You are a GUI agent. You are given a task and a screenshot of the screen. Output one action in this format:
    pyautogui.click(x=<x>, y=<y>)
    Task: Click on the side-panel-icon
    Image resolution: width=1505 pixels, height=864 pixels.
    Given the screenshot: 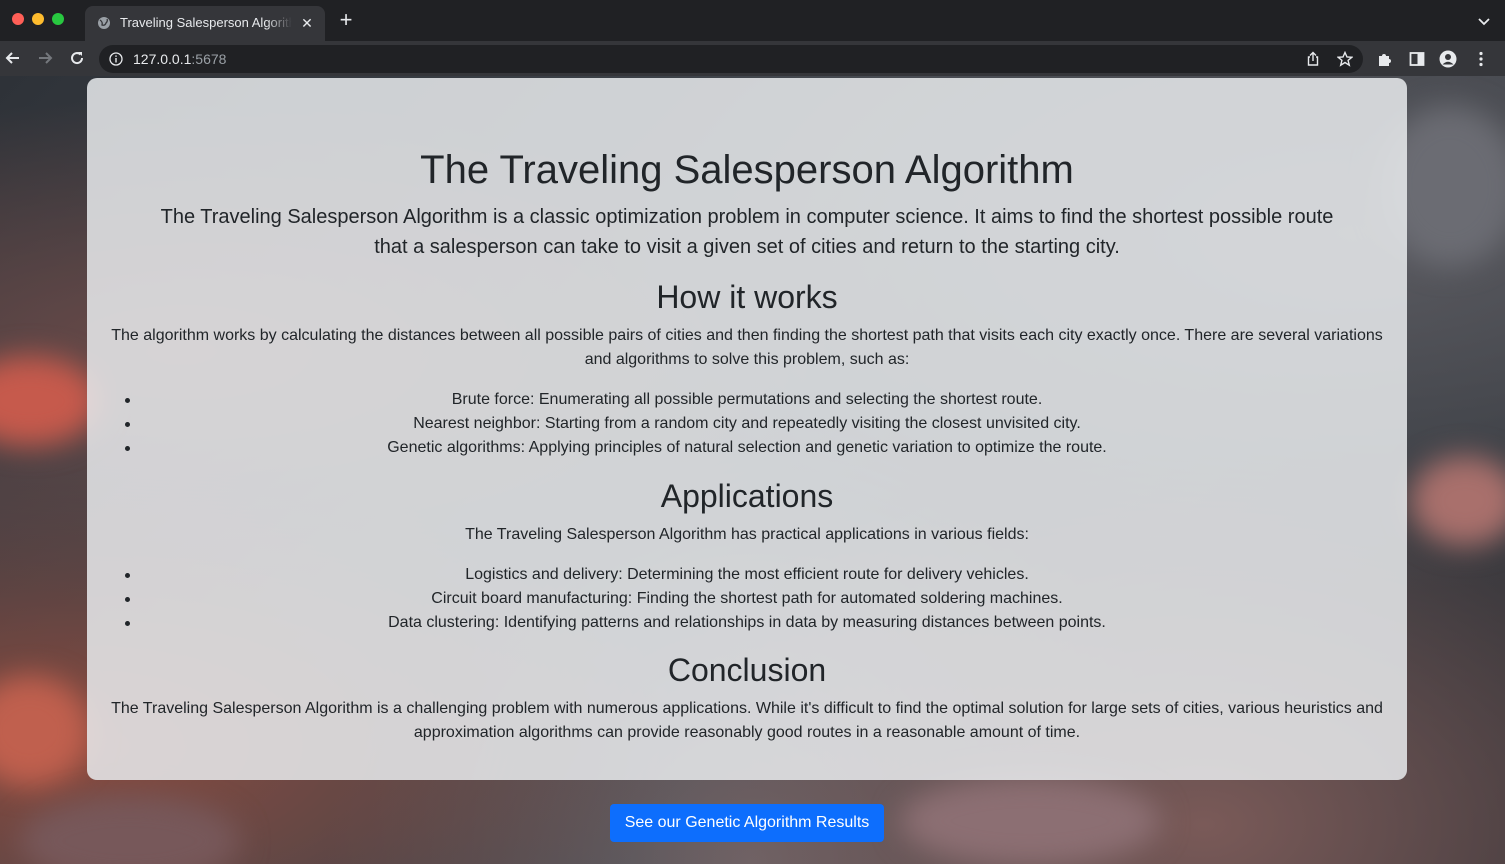 What is the action you would take?
    pyautogui.click(x=1417, y=59)
    